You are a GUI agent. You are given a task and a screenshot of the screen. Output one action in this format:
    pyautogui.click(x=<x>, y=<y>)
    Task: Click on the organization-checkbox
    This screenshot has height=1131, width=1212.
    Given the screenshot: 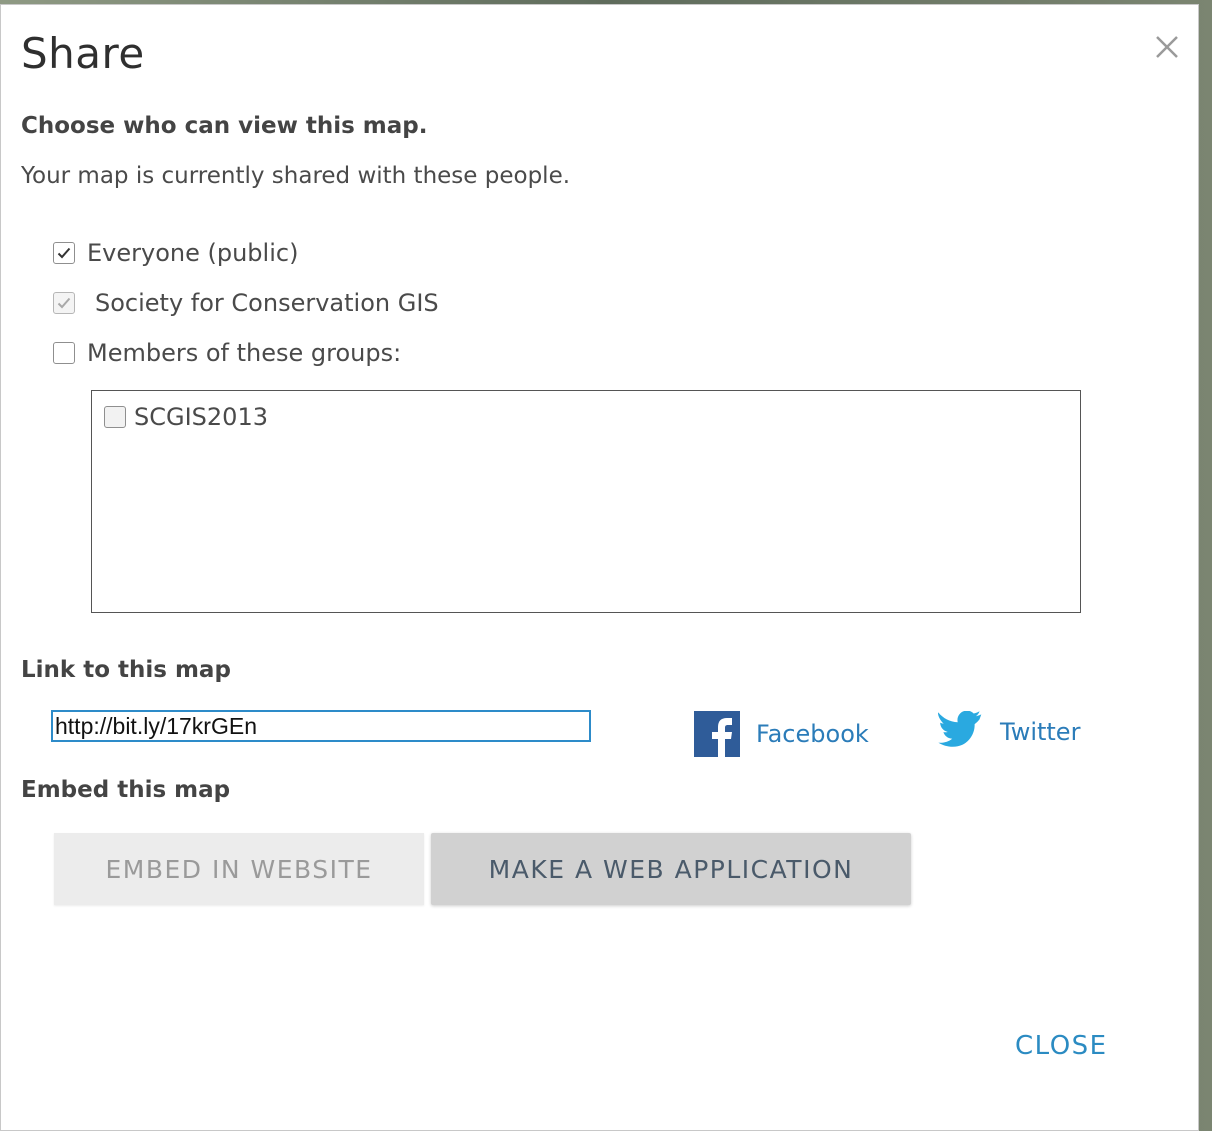 What is the action you would take?
    pyautogui.click(x=64, y=303)
    